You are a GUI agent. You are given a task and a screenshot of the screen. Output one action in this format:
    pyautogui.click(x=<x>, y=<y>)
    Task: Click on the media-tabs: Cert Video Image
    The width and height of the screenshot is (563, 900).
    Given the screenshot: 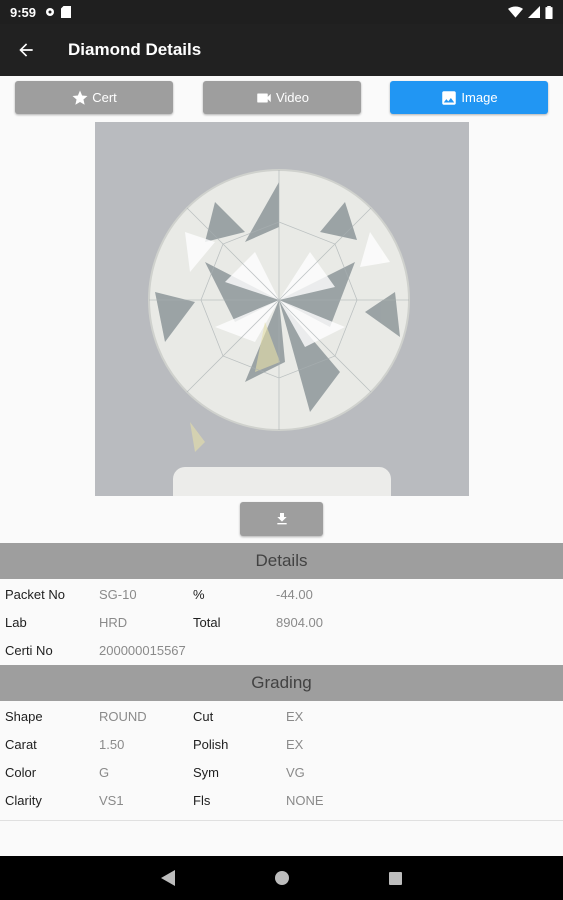 What is the action you would take?
    pyautogui.click(x=281, y=98)
    